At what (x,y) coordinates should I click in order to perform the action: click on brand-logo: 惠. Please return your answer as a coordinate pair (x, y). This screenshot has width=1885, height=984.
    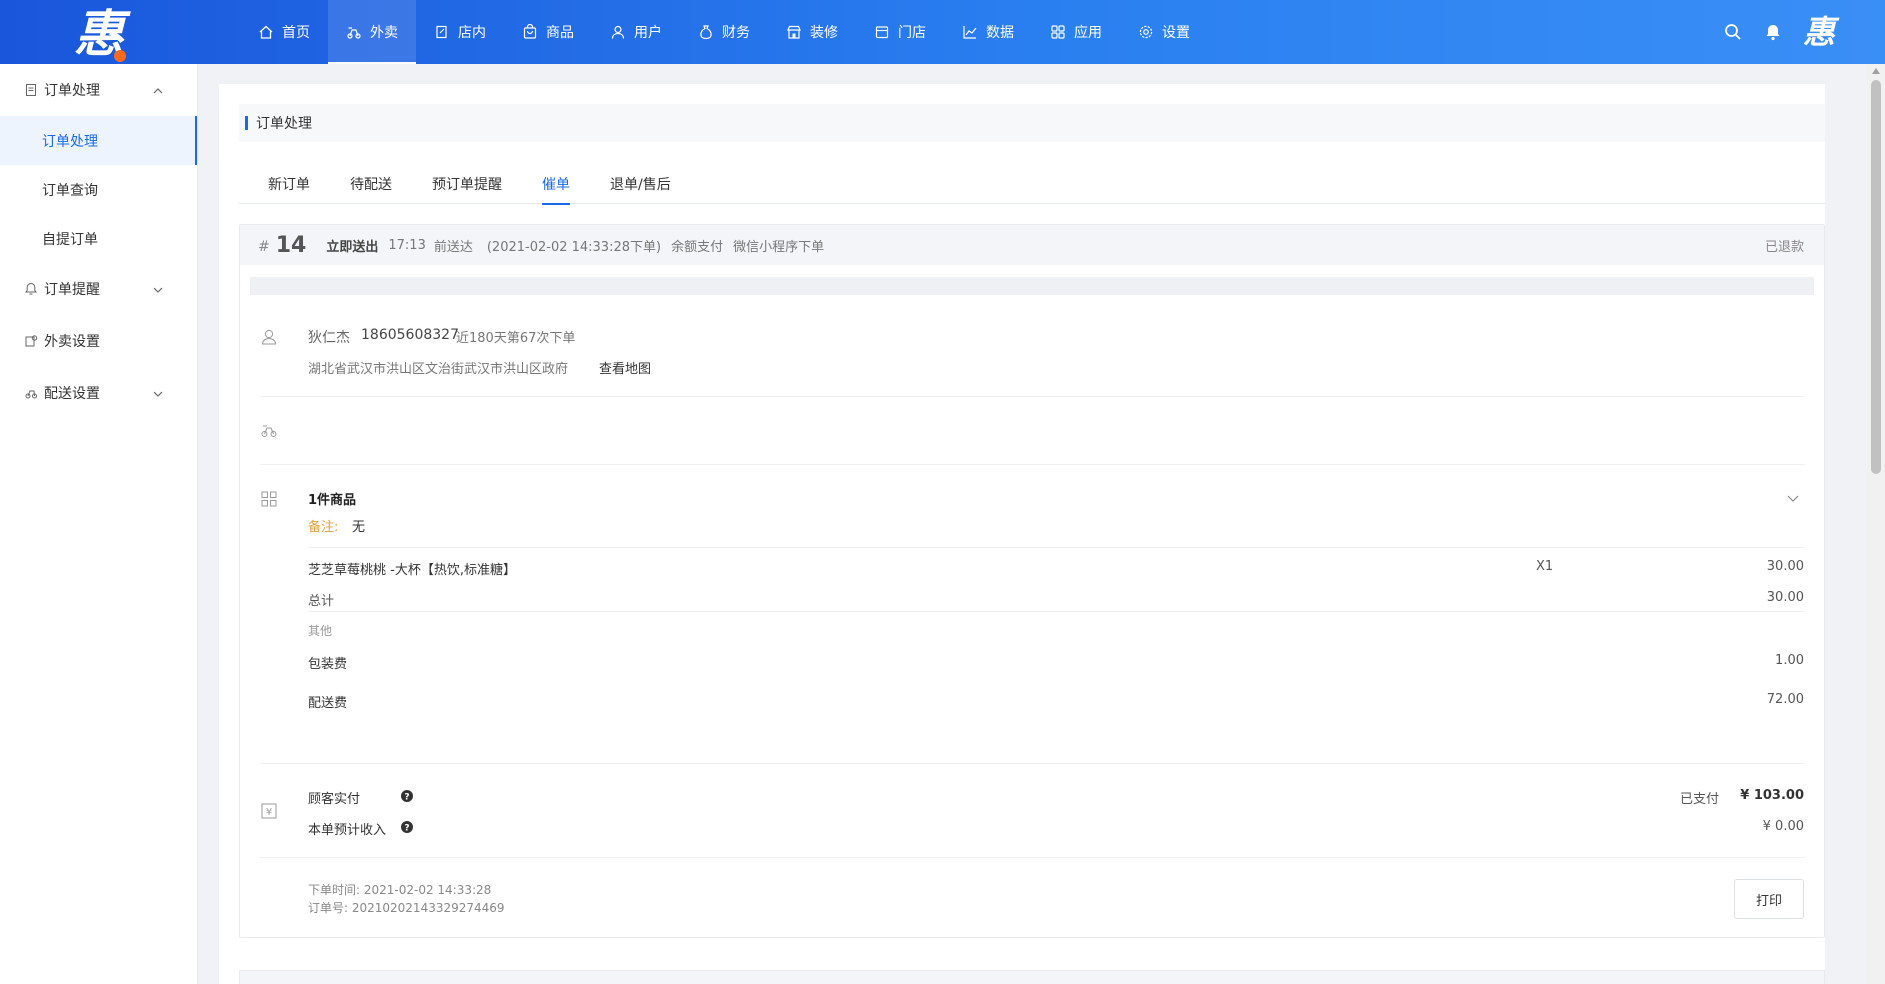
    Looking at the image, I should click on (99, 34).